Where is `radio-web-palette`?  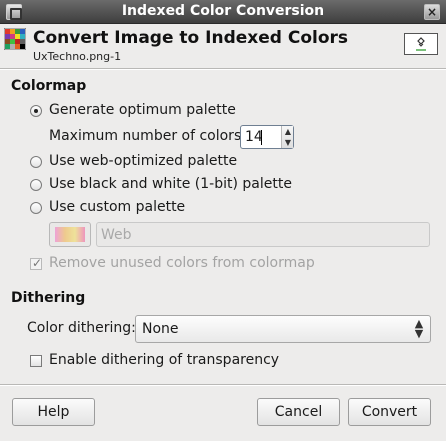
radio-web-palette is located at coordinates (36, 162).